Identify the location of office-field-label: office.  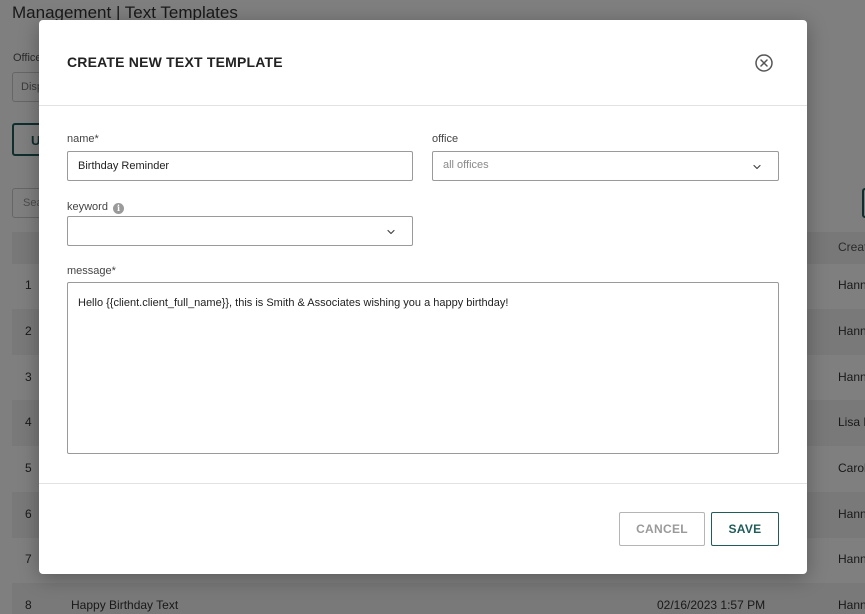
(445, 139).